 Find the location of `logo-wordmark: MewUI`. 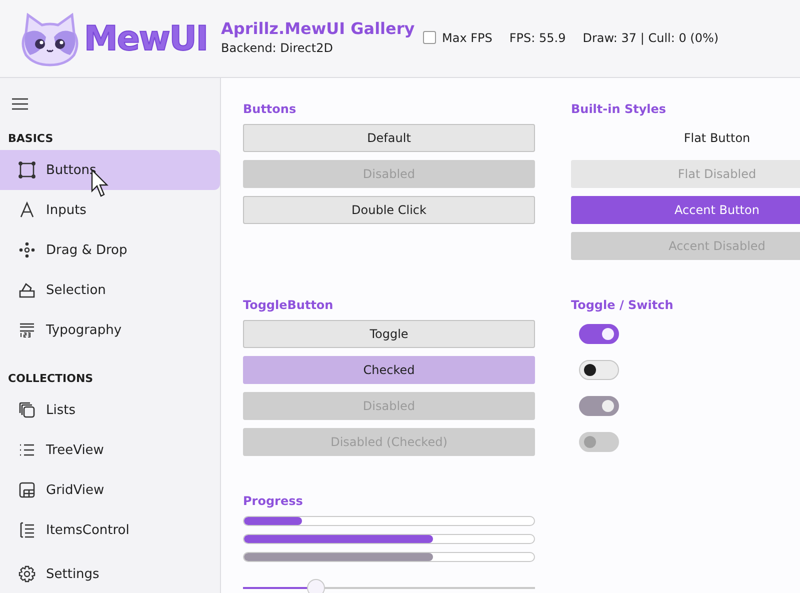

logo-wordmark: MewUI is located at coordinates (146, 38).